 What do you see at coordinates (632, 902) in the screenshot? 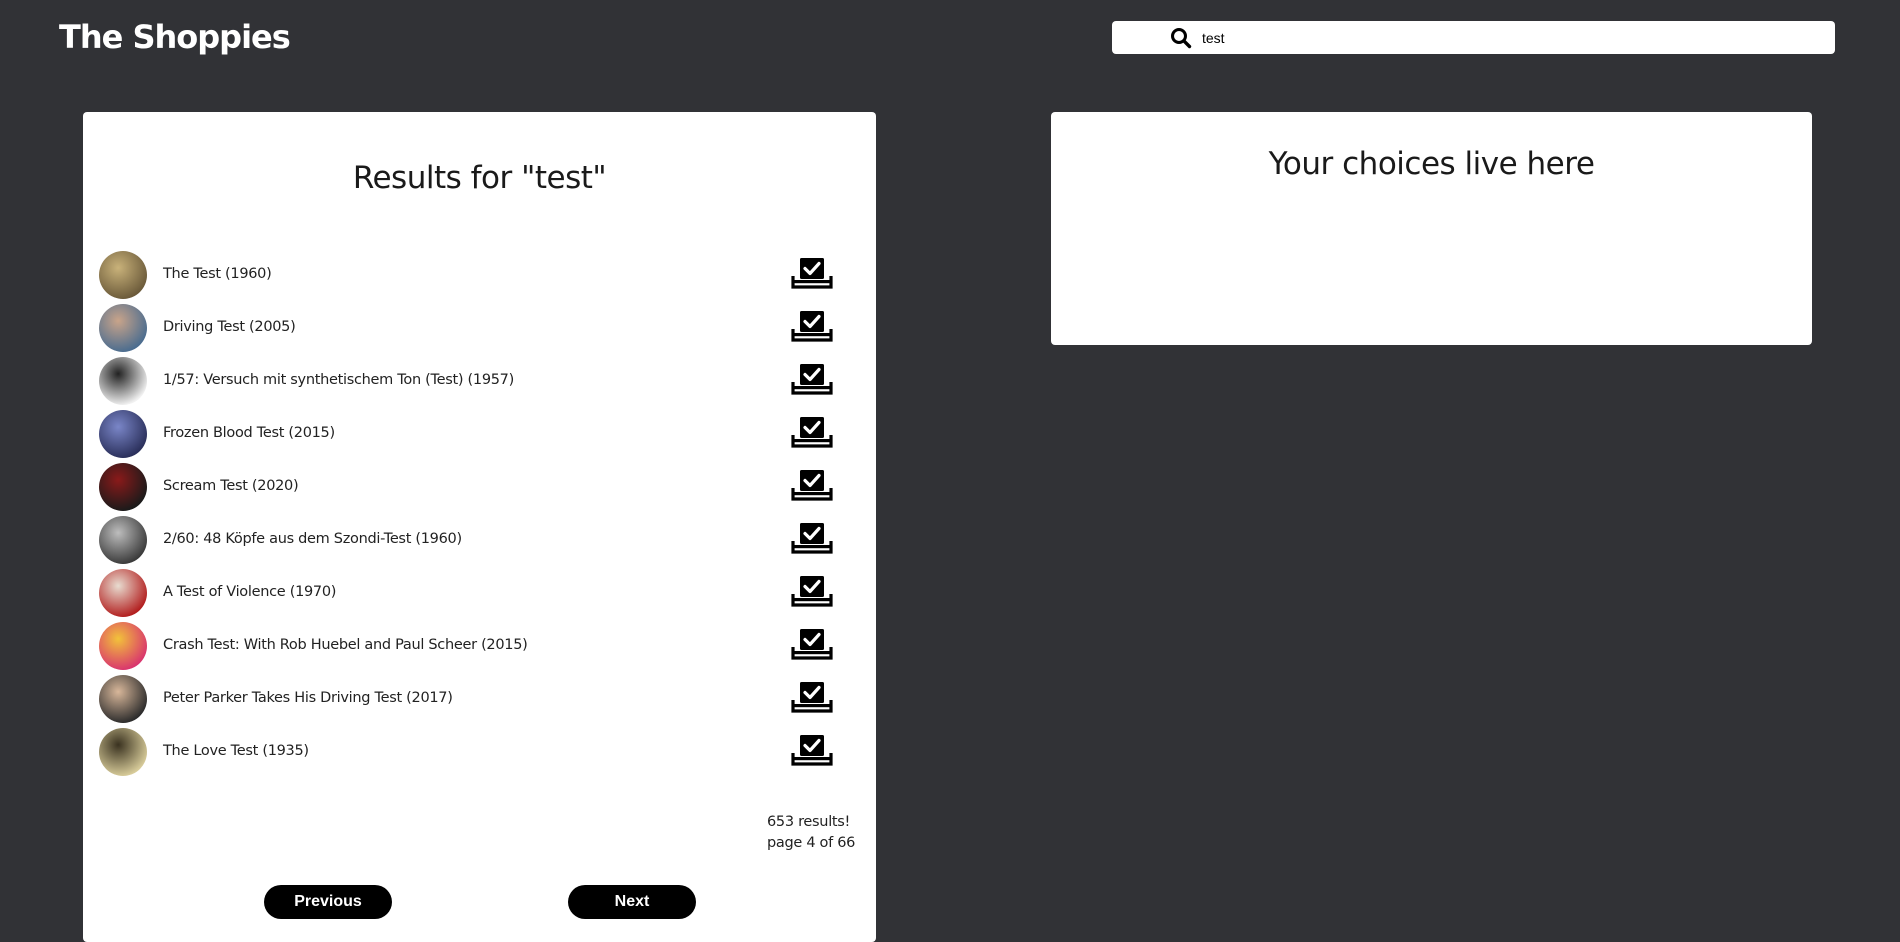
I see `next-page-button: Next` at bounding box center [632, 902].